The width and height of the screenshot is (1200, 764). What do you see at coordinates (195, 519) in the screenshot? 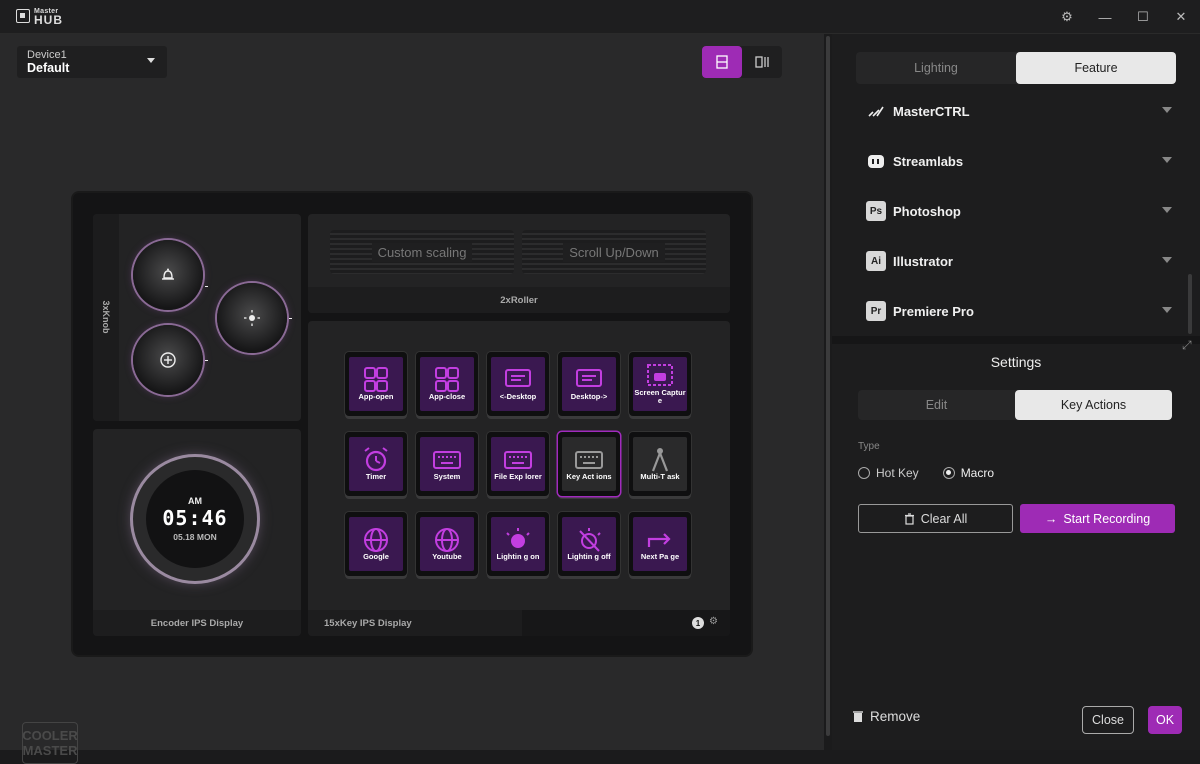
I see `encoder-clock: AM 05:46 05.18 MON` at bounding box center [195, 519].